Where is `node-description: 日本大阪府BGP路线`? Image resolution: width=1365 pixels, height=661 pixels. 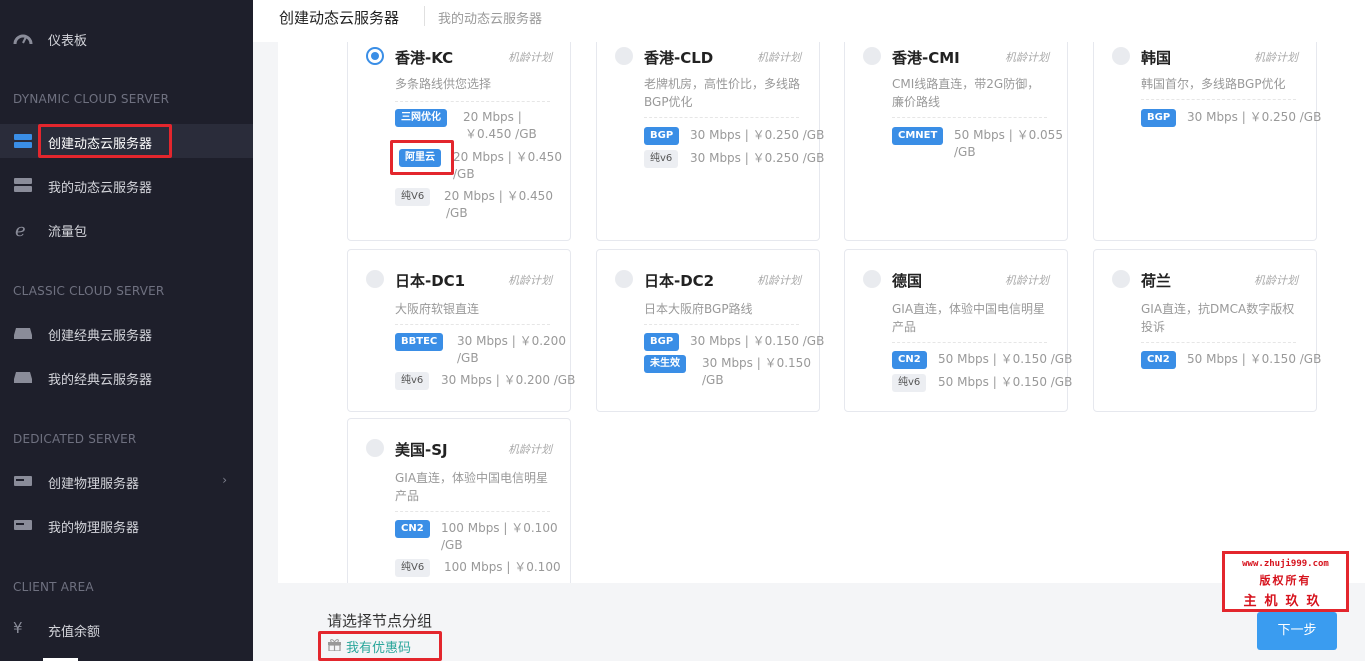 node-description: 日本大阪府BGP路线 is located at coordinates (698, 309).